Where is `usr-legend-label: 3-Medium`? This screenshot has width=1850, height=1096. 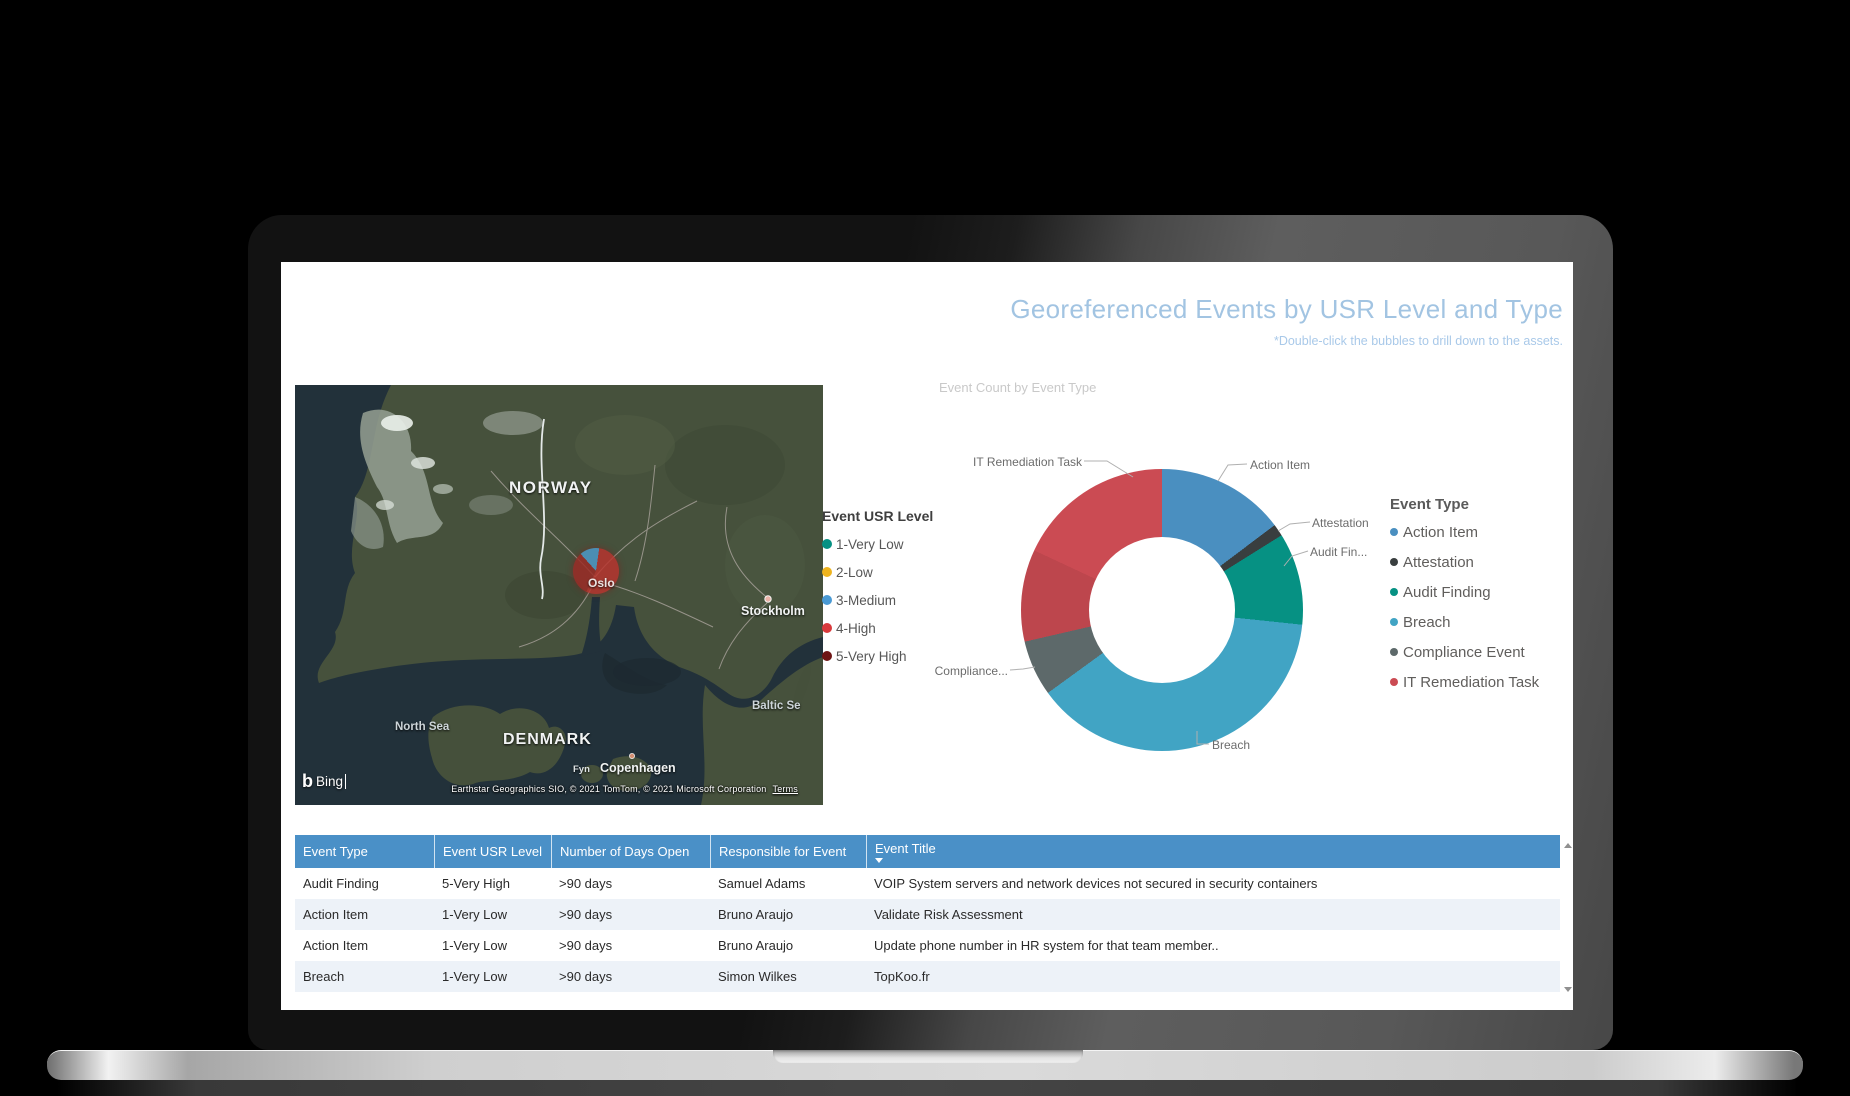 usr-legend-label: 3-Medium is located at coordinates (866, 600).